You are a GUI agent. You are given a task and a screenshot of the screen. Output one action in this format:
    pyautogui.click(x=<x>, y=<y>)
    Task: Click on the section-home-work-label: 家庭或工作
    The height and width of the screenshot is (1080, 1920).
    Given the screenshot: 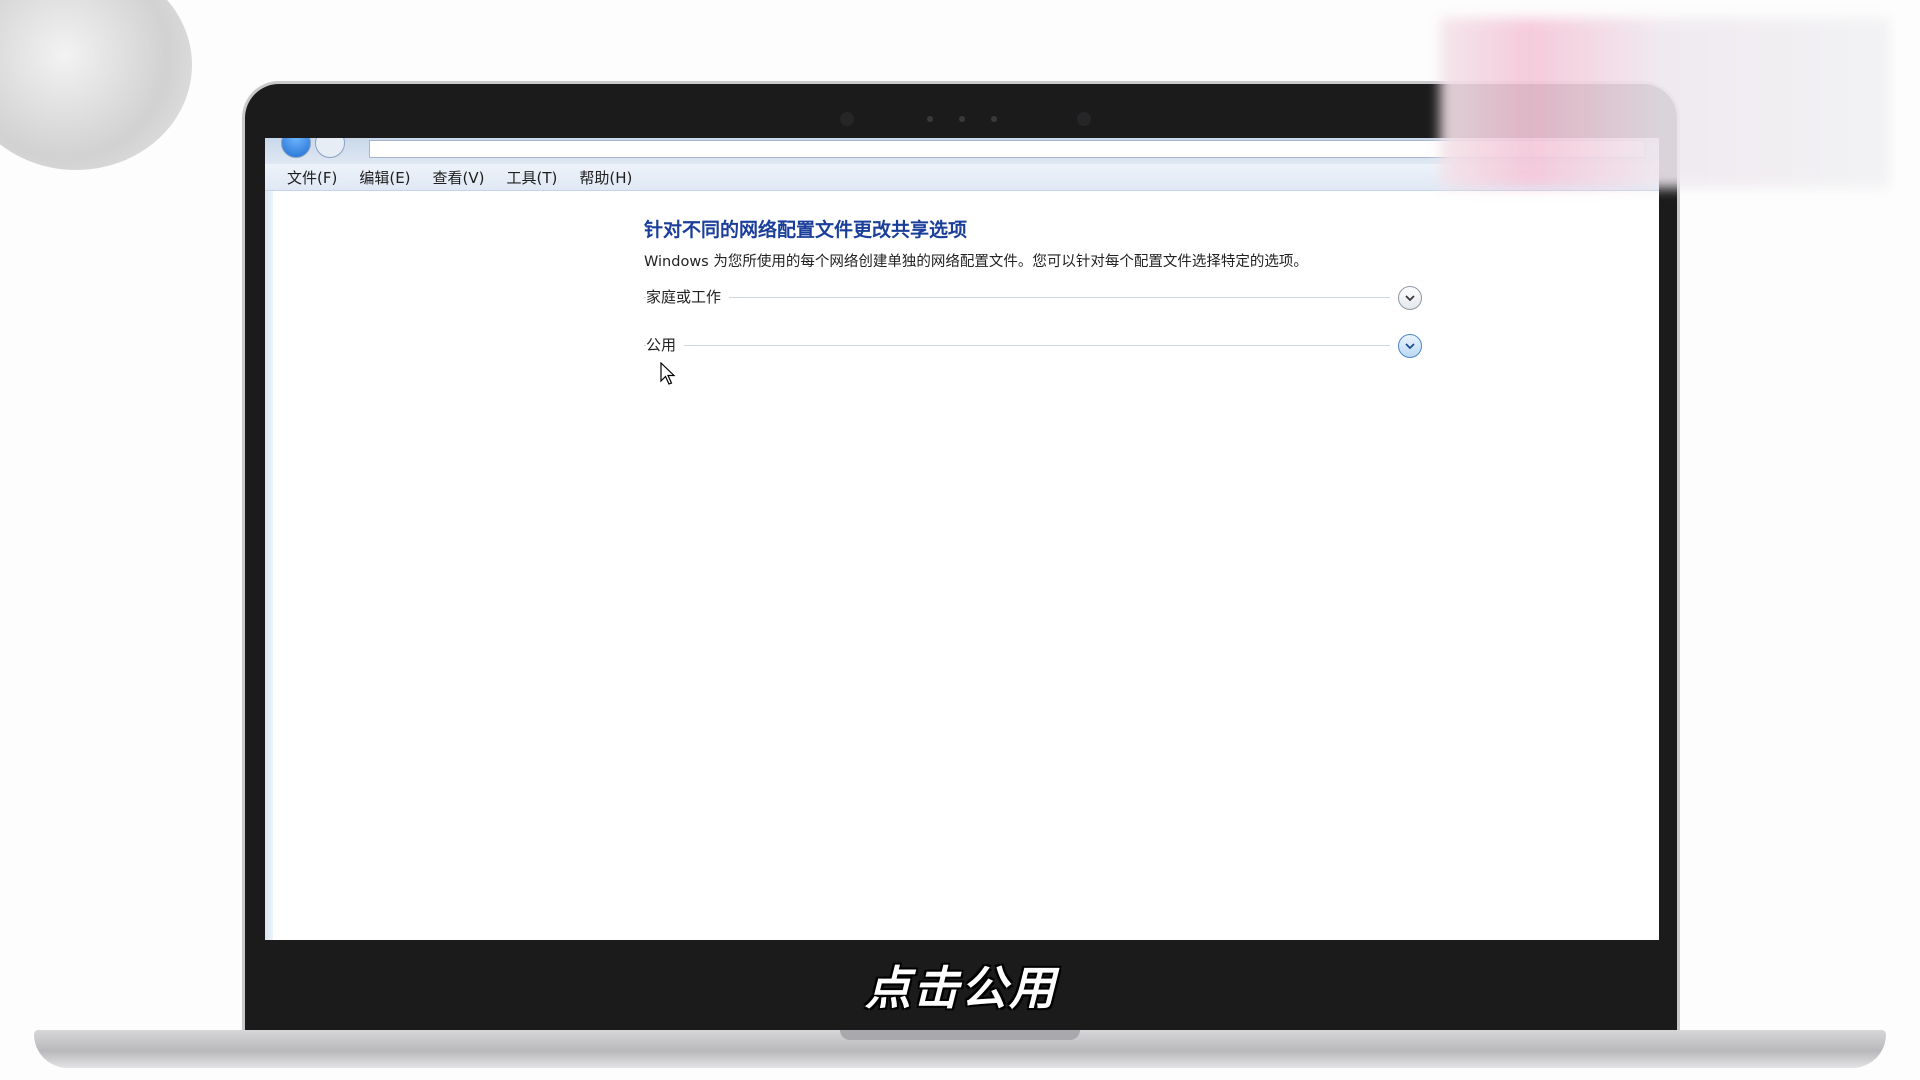 What is the action you would take?
    pyautogui.click(x=688, y=296)
    